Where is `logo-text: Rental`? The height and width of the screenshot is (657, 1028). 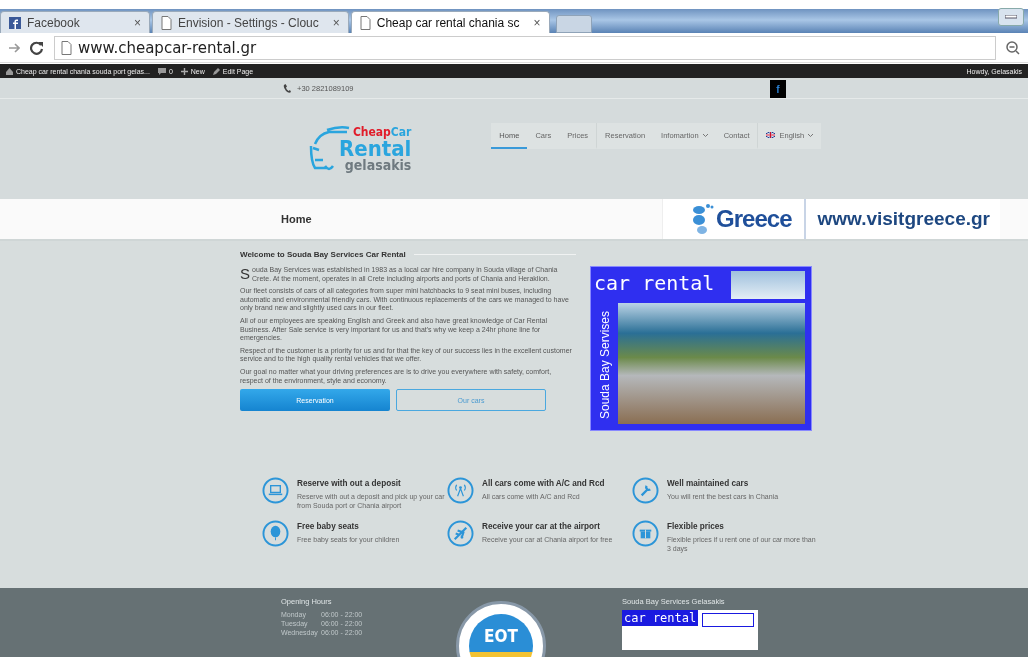 logo-text: Rental is located at coordinates (375, 149).